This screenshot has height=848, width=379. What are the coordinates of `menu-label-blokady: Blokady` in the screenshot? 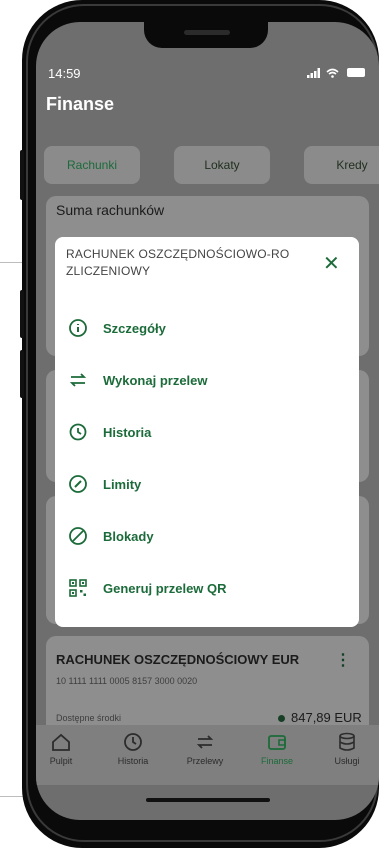 It's located at (128, 536).